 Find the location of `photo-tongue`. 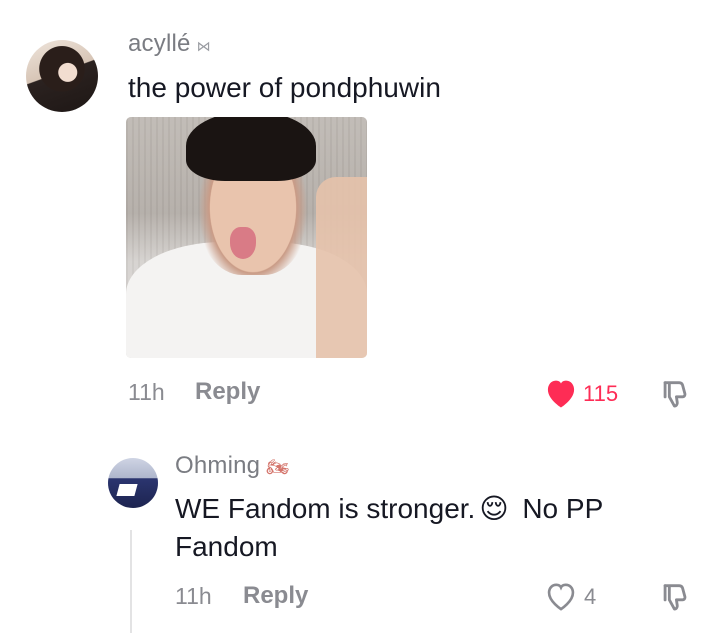

photo-tongue is located at coordinates (243, 243).